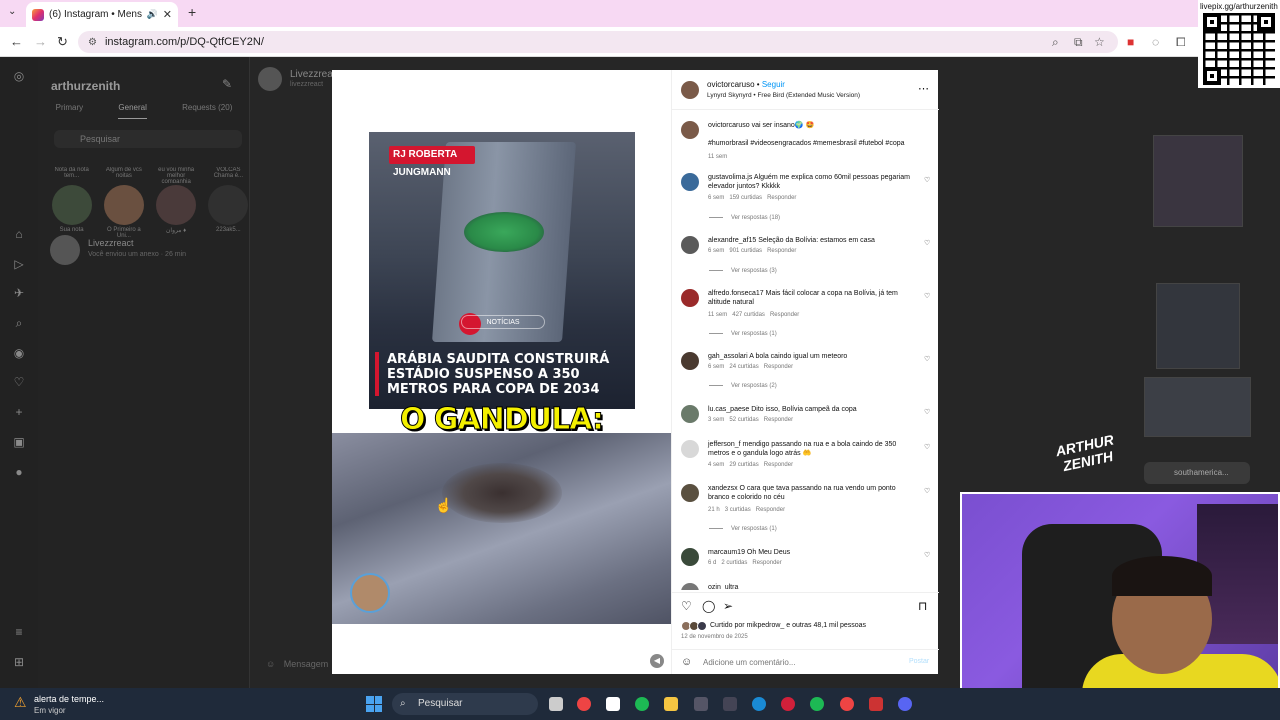 Image resolution: width=1280 pixels, height=720 pixels. What do you see at coordinates (729, 125) in the screenshot?
I see `caption-user: ovictorcaruso` at bounding box center [729, 125].